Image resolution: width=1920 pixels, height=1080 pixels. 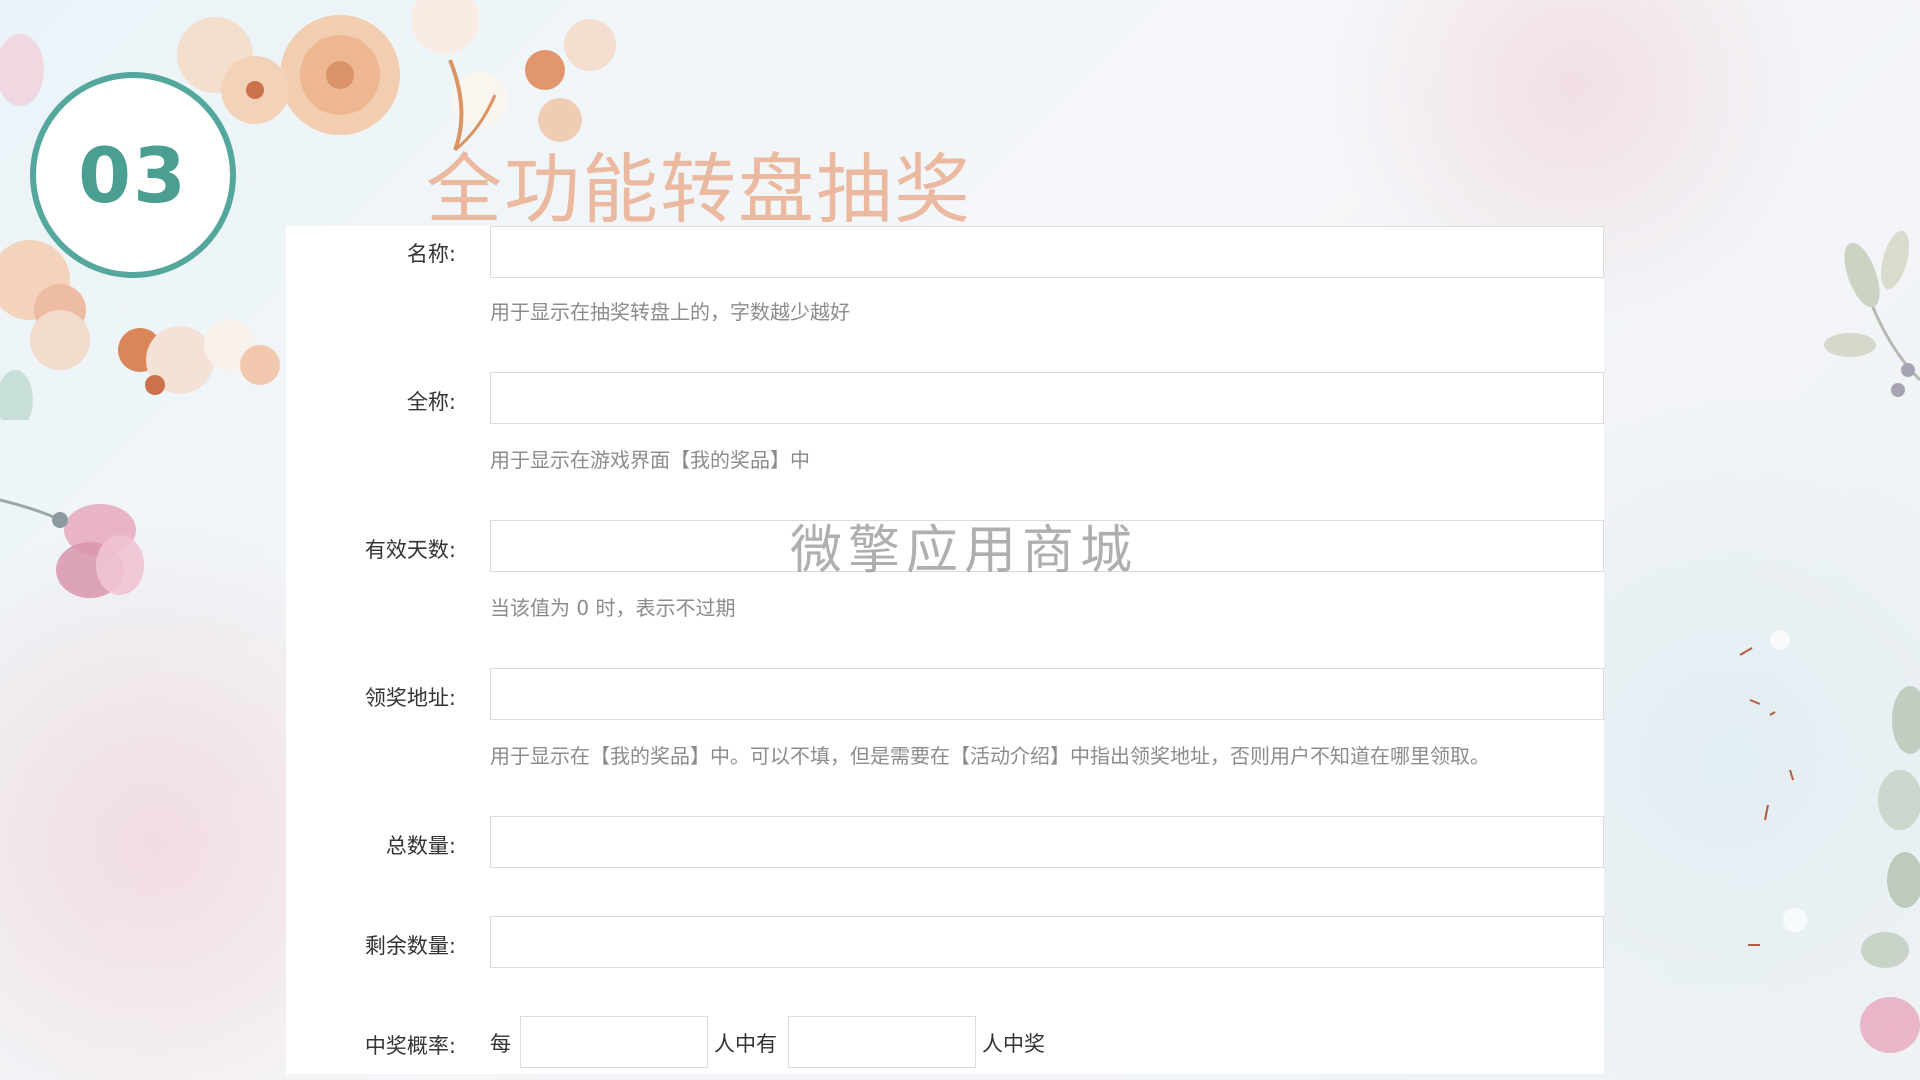 I want to click on slide-title: 全功能转盘抽奖, so click(x=699, y=189).